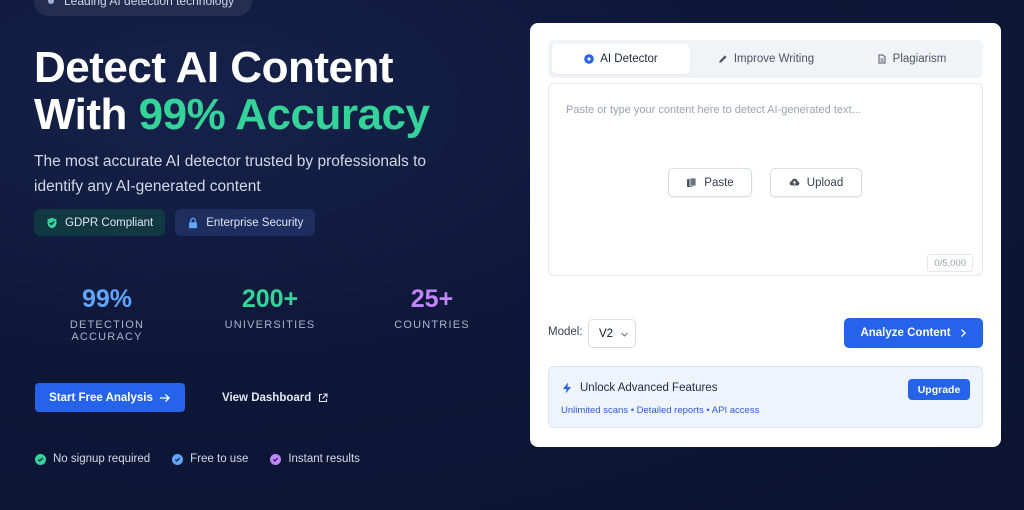 The image size is (1024, 510). Describe the element at coordinates (692, 182) in the screenshot. I see `clipboard-icon` at that location.